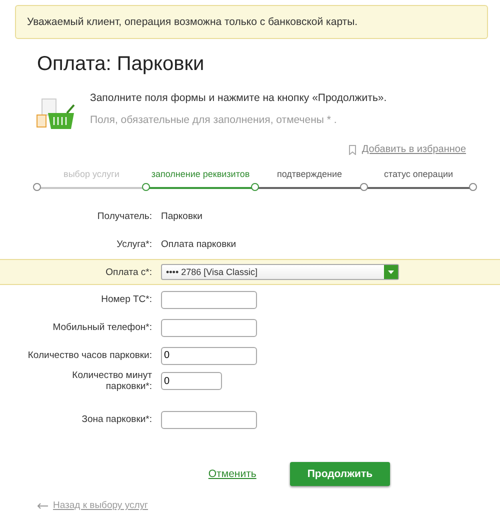 The height and width of the screenshot is (520, 500). What do you see at coordinates (340, 474) in the screenshot?
I see `continue-button: Продолжить` at bounding box center [340, 474].